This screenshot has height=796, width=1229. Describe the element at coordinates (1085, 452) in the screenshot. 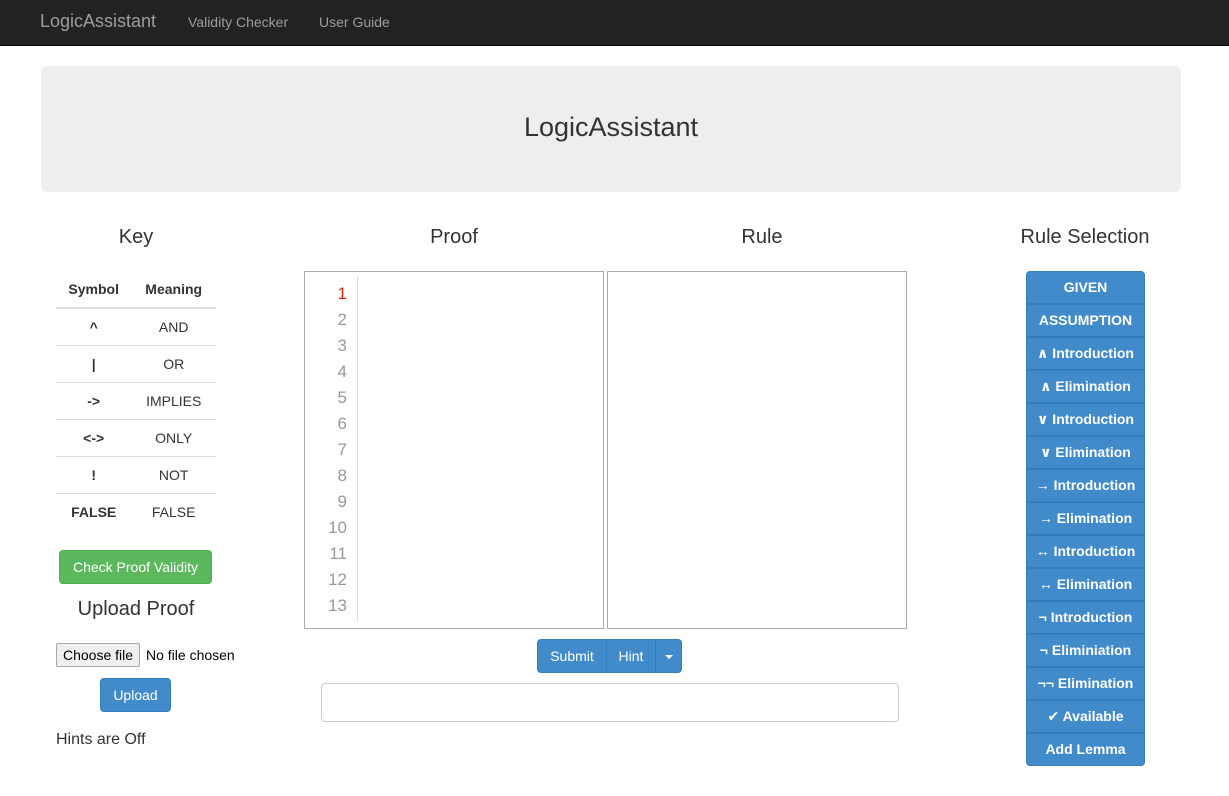

I see `rule-or-elimination-button: ∨ Elimination` at that location.